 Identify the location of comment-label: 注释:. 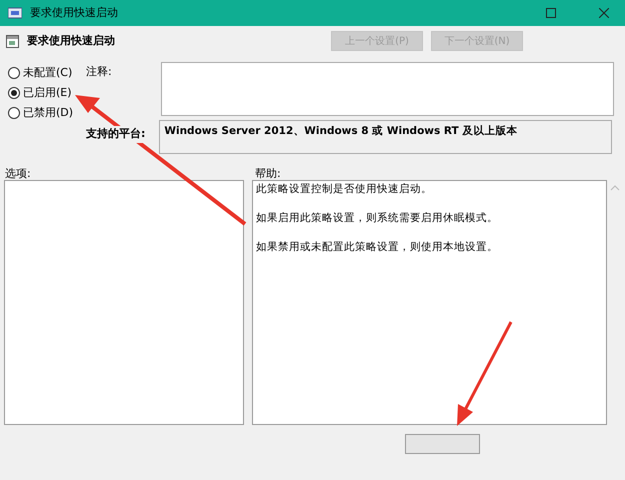
(99, 72).